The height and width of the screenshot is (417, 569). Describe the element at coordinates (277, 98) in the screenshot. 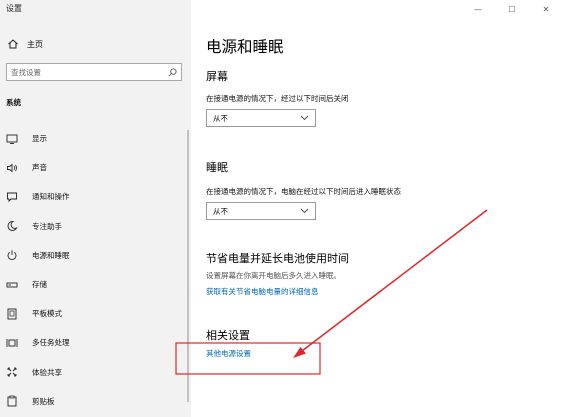

I see `screen-timeout-label: 在接通电源的情况下，经过以下时间后关闭` at that location.